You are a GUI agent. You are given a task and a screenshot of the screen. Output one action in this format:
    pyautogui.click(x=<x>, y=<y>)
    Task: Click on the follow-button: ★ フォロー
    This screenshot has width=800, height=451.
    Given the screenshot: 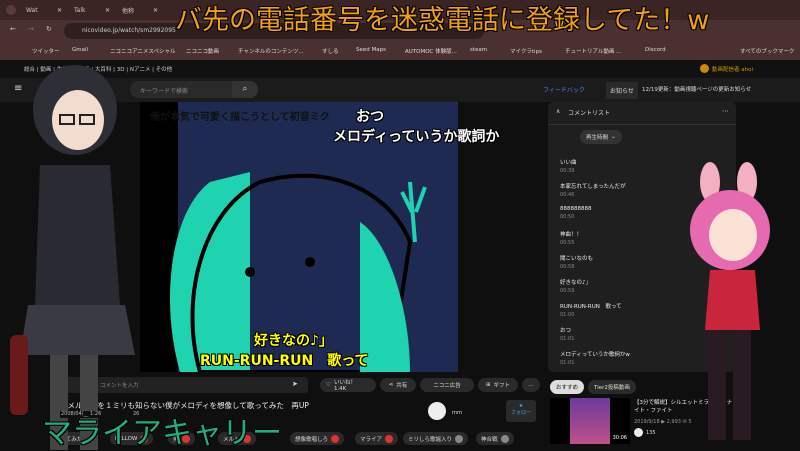 What is the action you would take?
    pyautogui.click(x=521, y=411)
    